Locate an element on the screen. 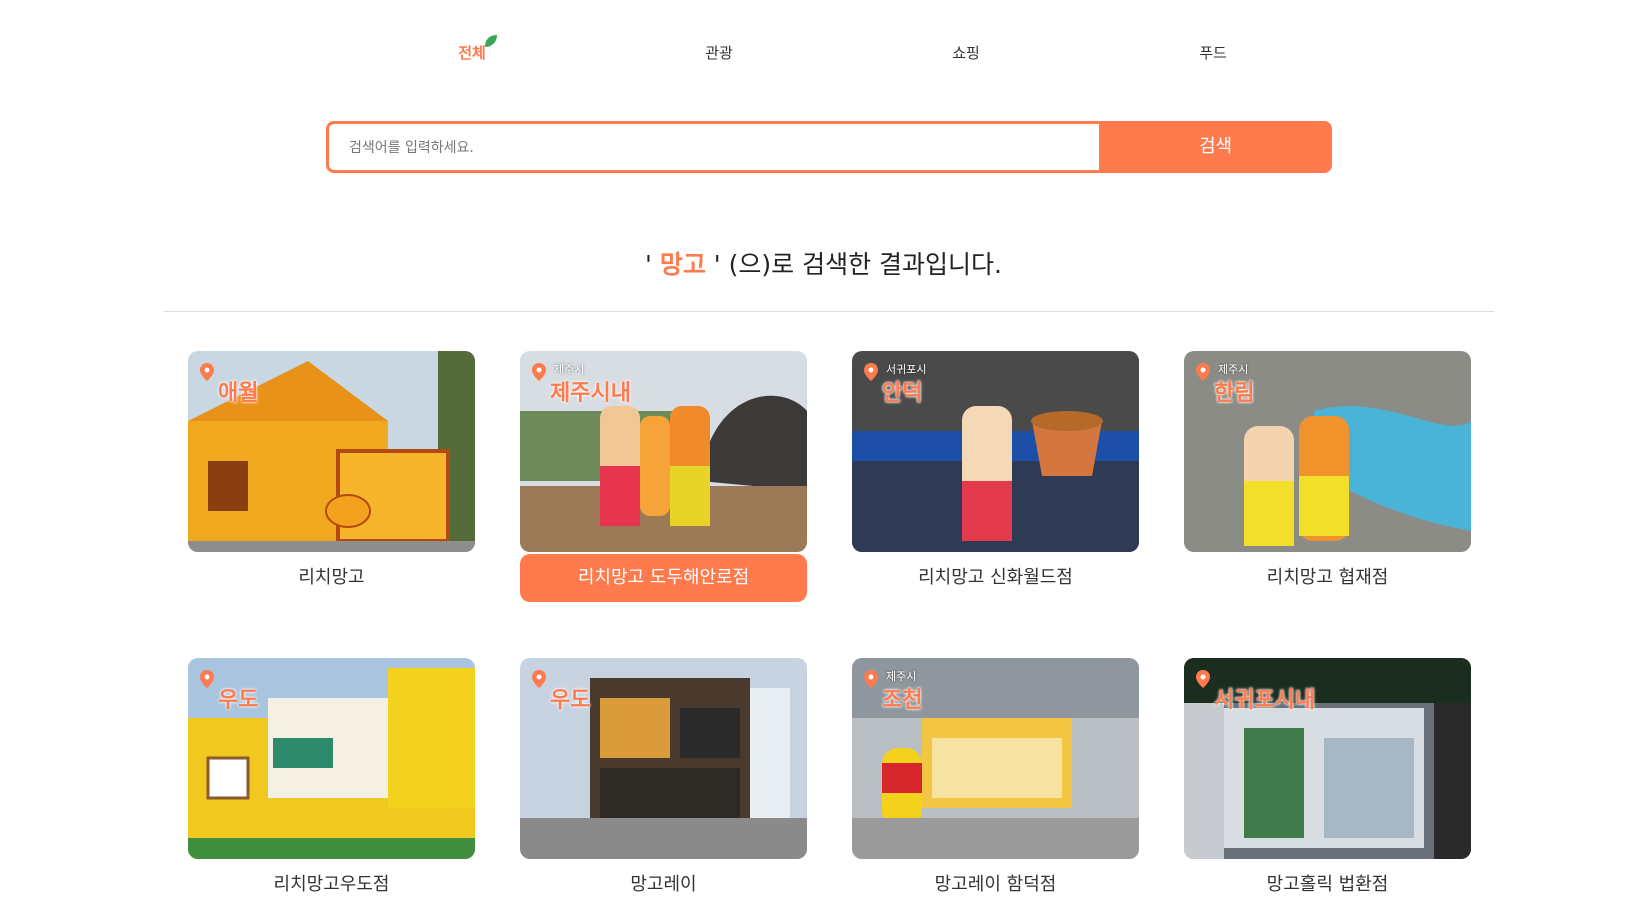  card-title: 망고레이 함덕점 is located at coordinates (995, 885).